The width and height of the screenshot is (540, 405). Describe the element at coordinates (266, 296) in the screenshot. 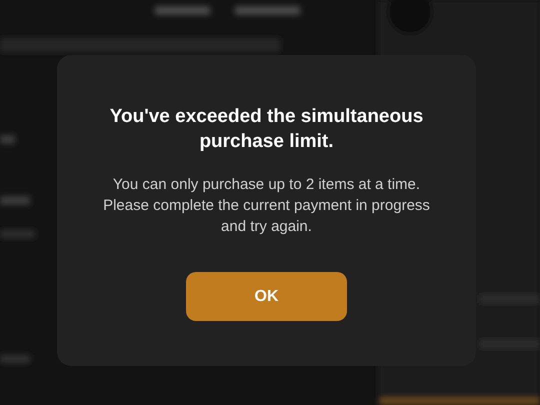

I see `ok-button: OK` at that location.